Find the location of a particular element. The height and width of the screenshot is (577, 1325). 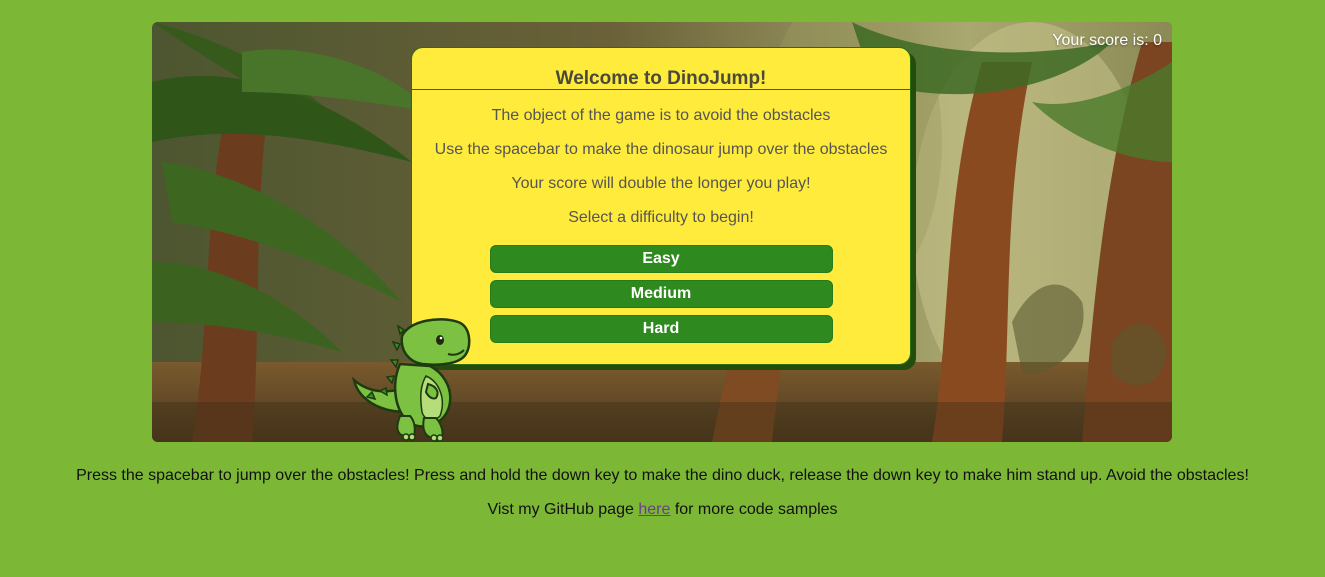

dialog-title: Welcome to DinoJump! is located at coordinates (661, 78).